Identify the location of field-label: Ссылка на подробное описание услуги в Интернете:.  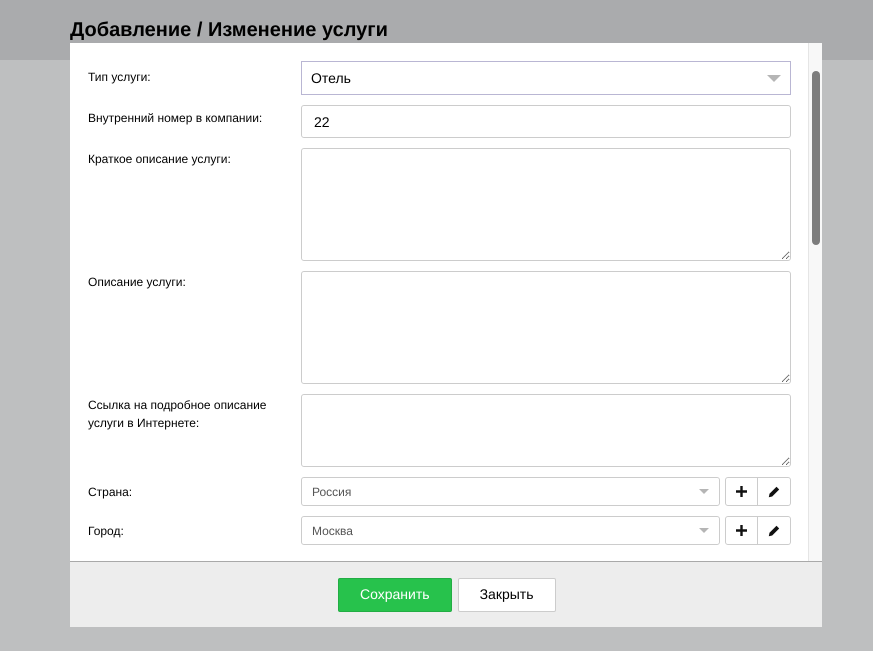
(178, 414).